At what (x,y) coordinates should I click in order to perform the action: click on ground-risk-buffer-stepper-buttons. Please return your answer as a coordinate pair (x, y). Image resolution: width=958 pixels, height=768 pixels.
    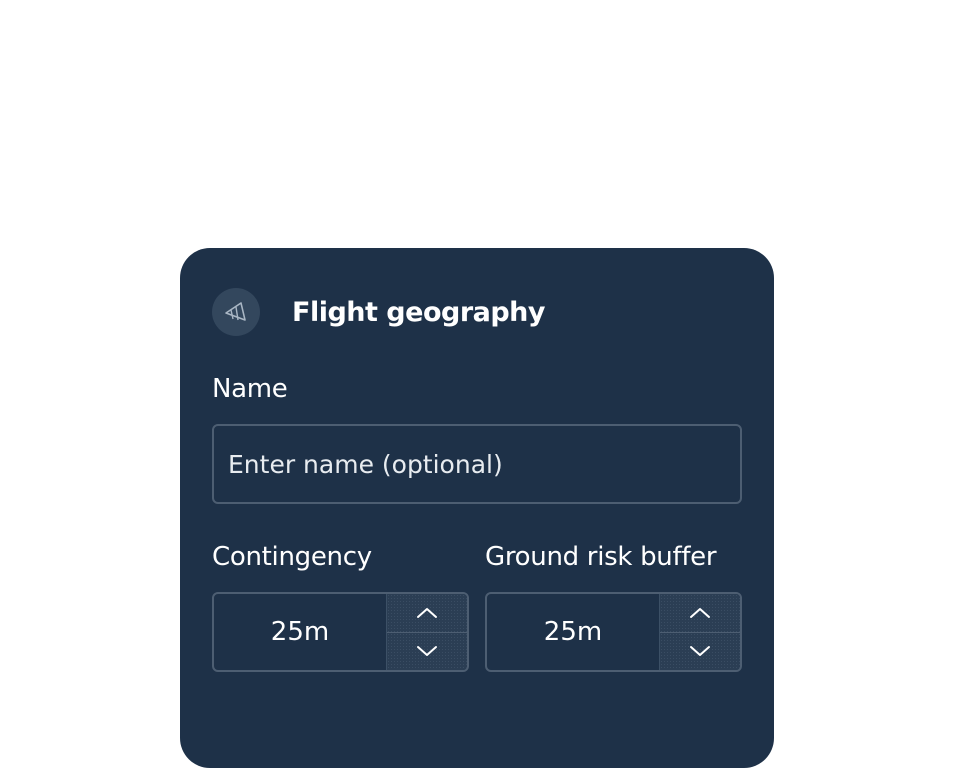
    Looking at the image, I should click on (699, 632).